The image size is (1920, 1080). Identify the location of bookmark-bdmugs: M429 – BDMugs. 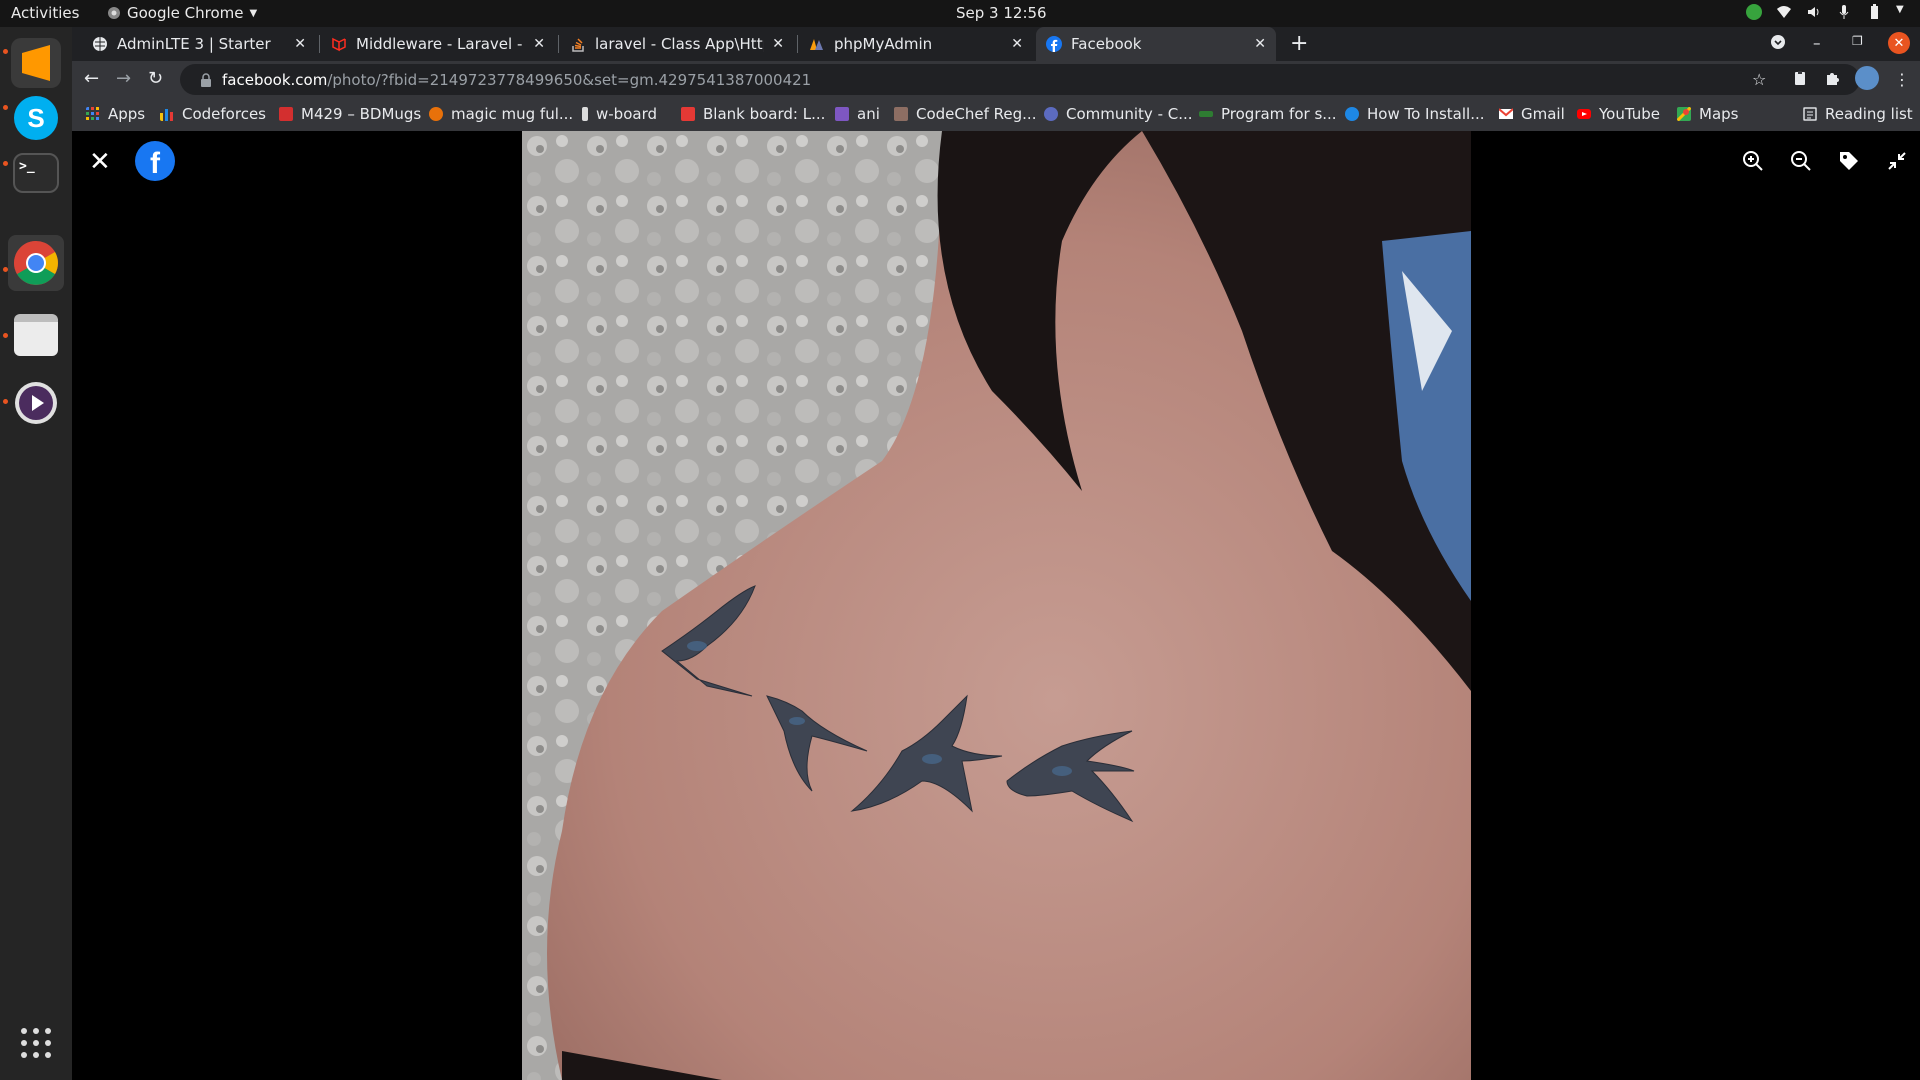
(350, 114).